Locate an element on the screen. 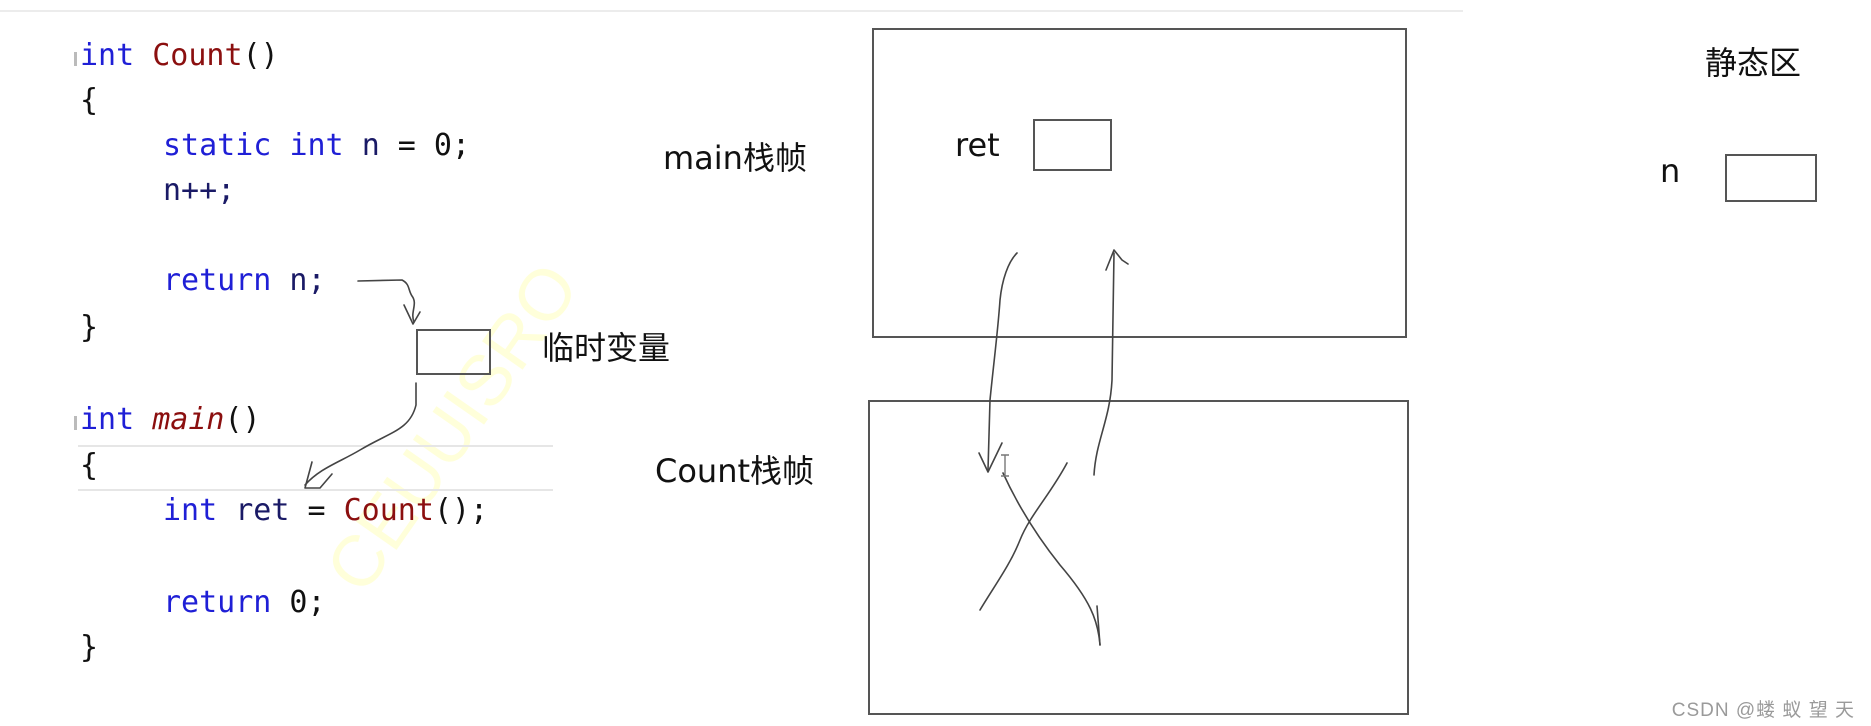 Image resolution: width=1871 pixels, height=726 pixels. csdn-watermark: CSDN @蝼 蚁 望 天 is located at coordinates (1763, 710).